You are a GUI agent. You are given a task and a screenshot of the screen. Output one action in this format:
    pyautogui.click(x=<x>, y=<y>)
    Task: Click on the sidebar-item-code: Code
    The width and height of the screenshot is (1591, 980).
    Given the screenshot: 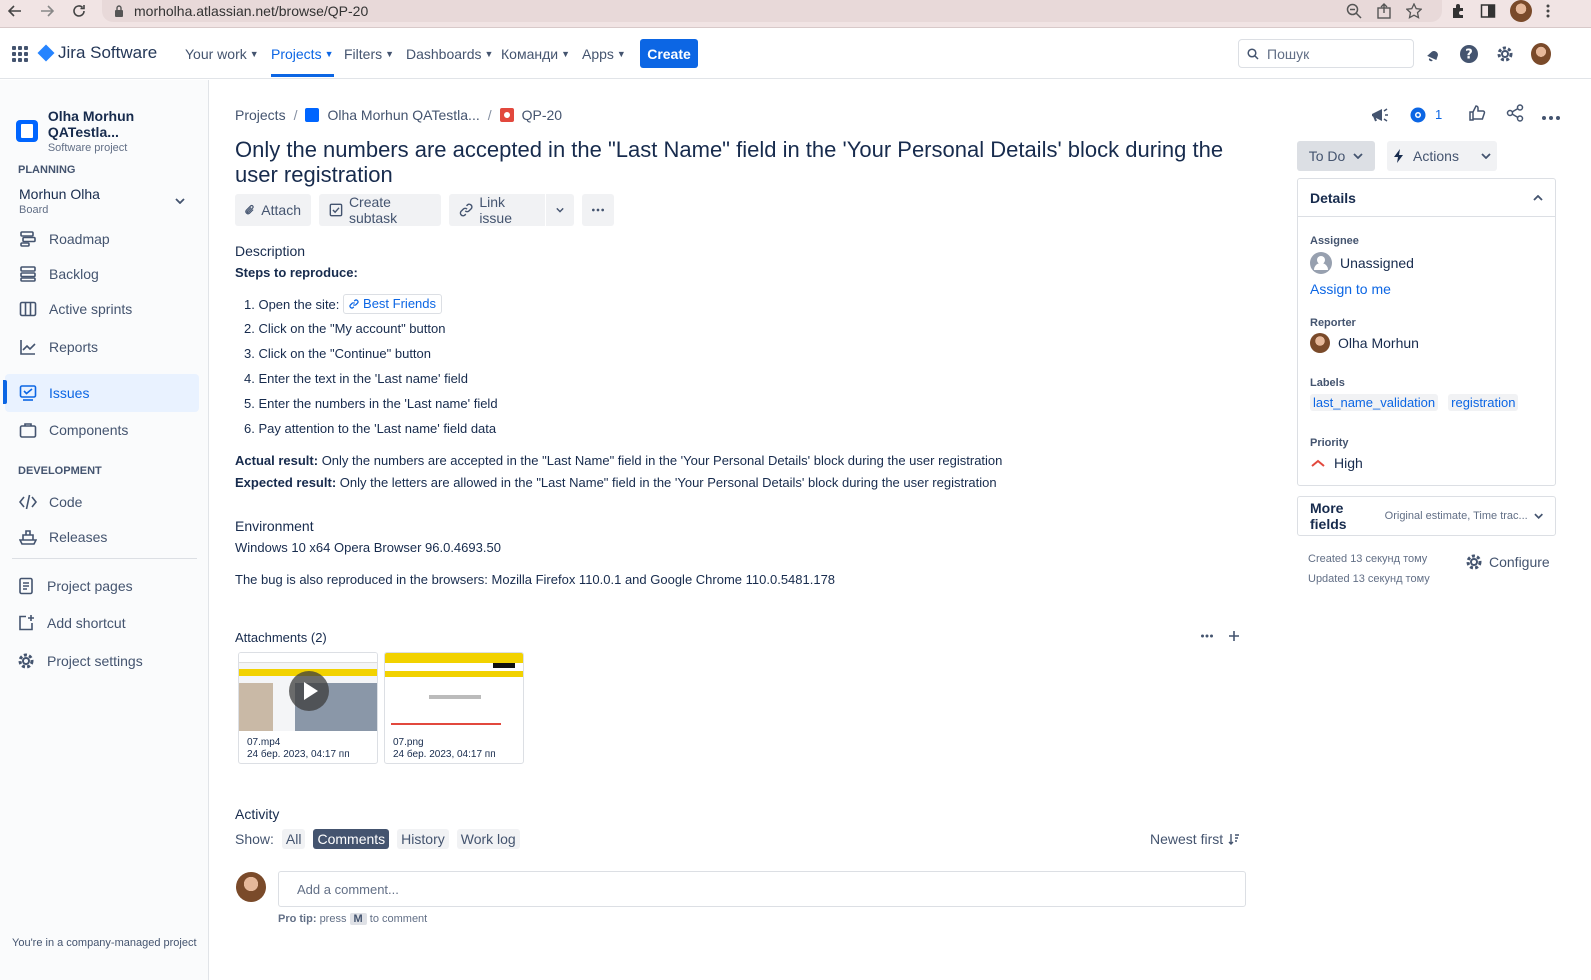 What is the action you would take?
    pyautogui.click(x=102, y=502)
    